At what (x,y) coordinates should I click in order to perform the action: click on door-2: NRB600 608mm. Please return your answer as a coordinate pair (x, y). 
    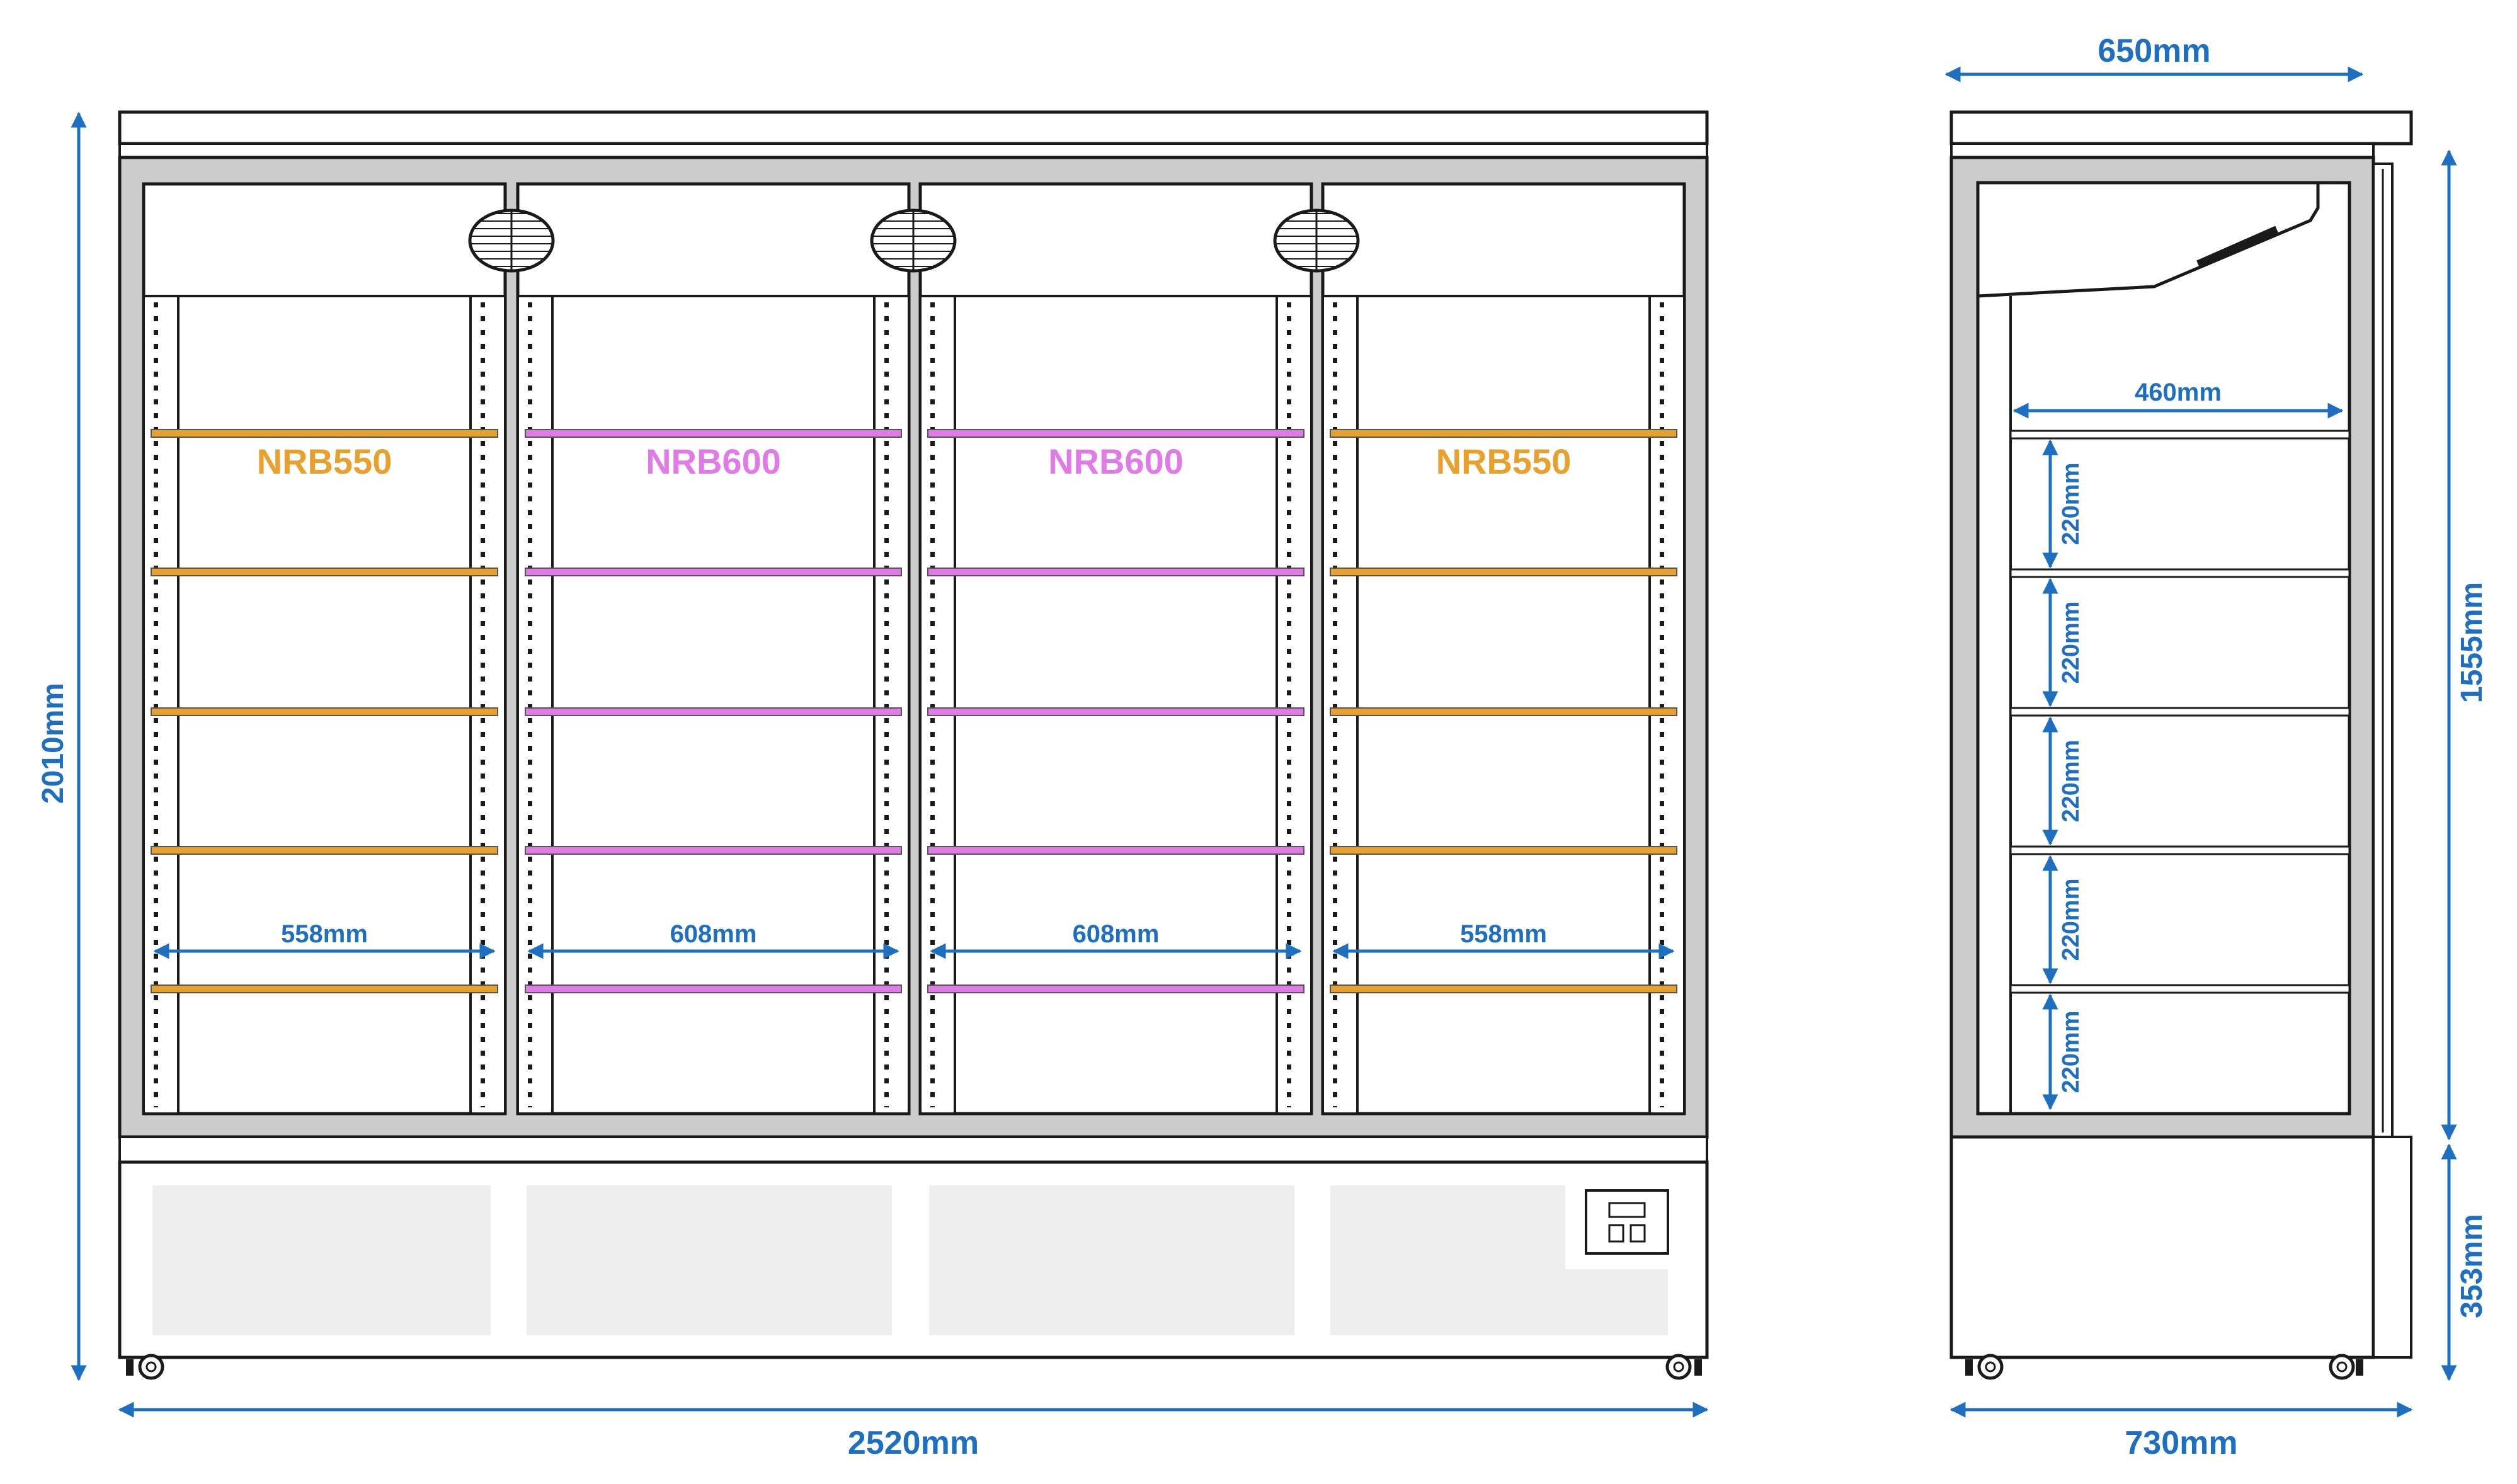
    Looking at the image, I should click on (714, 649).